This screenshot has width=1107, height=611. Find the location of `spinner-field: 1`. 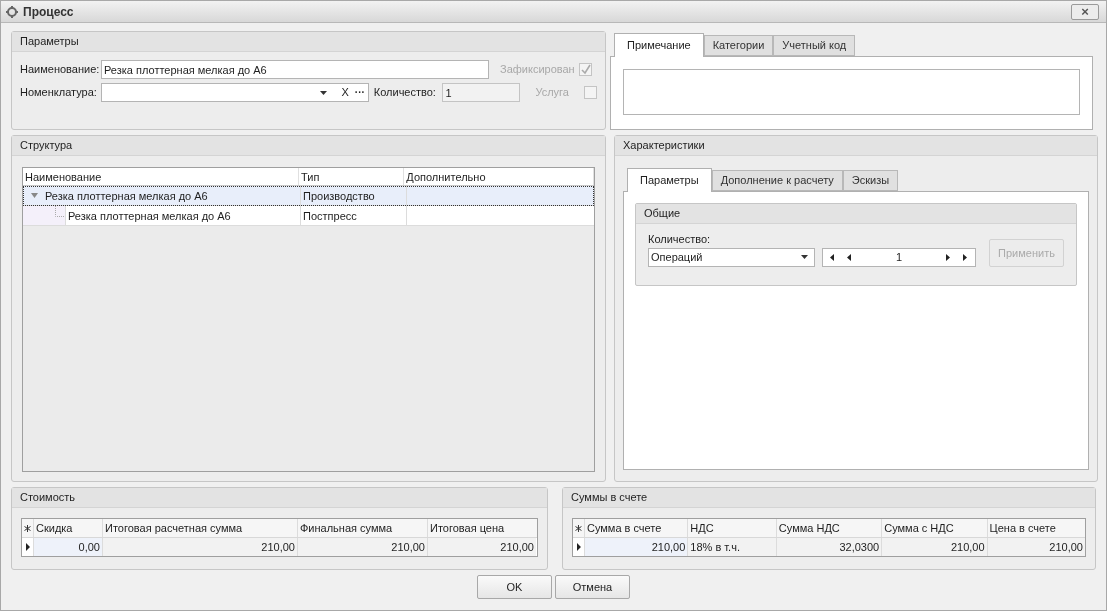

spinner-field: 1 is located at coordinates (899, 257).